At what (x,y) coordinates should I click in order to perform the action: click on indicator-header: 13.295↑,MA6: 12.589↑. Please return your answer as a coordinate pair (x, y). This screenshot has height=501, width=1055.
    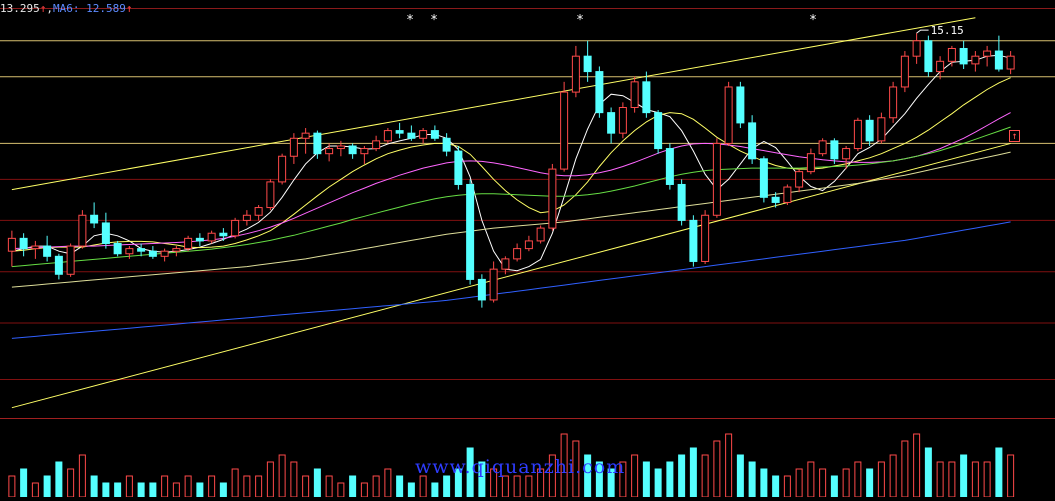
    Looking at the image, I should click on (66, 9).